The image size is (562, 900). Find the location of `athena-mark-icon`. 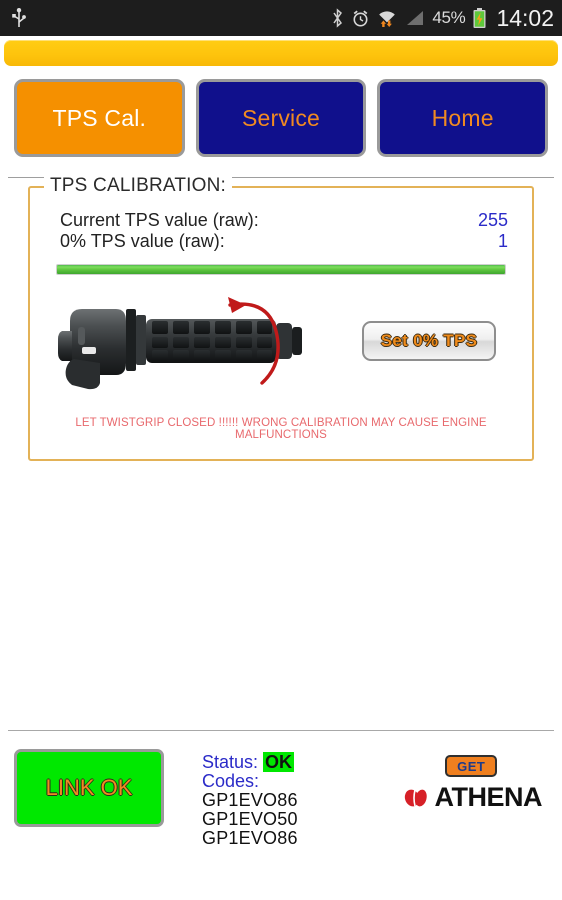

athena-mark-icon is located at coordinates (415, 797).